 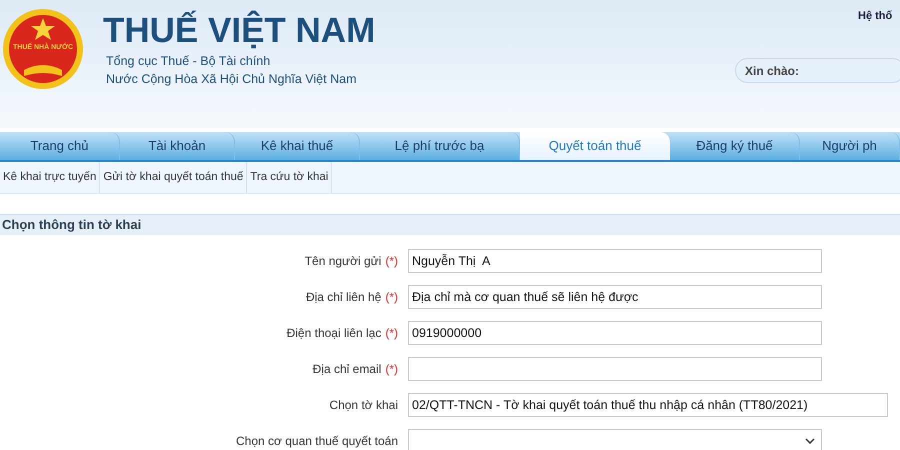 I want to click on dropdown-field: 02/QTT-TNCN - Tờ khai quyết toán thuế thu nhập cá nhân (TT80/2021), so click(x=648, y=405).